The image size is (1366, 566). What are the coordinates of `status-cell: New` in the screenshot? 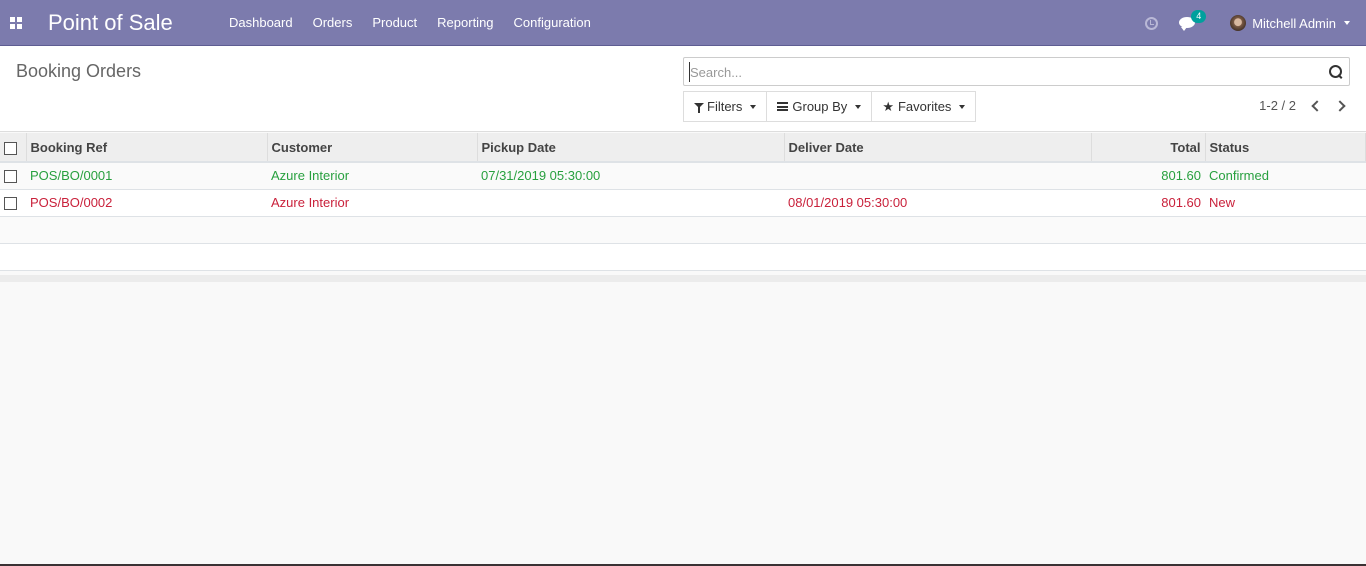 It's located at (1285, 203).